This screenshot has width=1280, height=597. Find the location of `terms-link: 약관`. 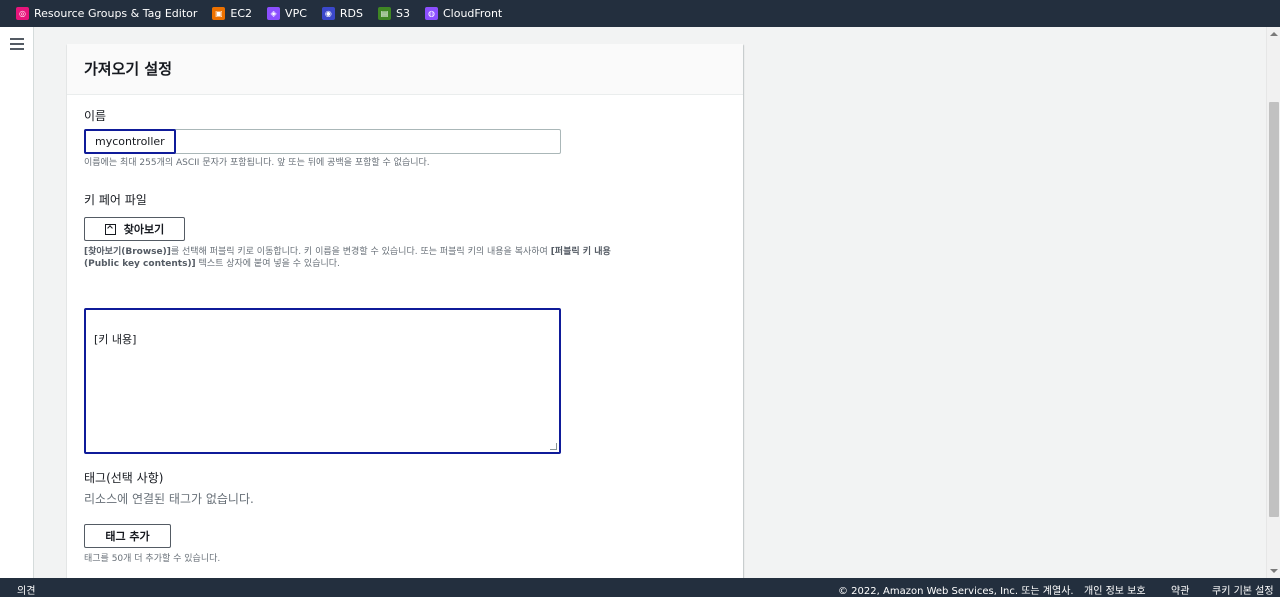

terms-link: 약관 is located at coordinates (1180, 589).